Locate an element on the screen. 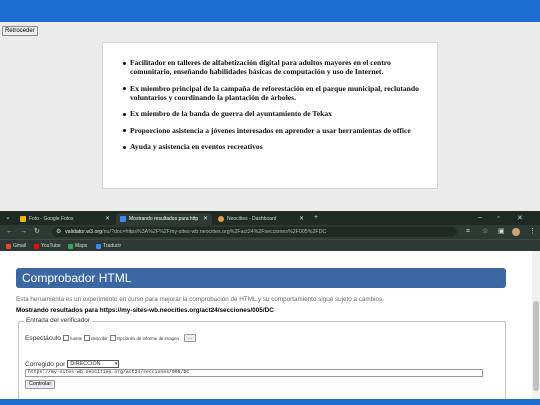  checked-by-row: Corregido por DIRECCIÓN is located at coordinates (72, 364).